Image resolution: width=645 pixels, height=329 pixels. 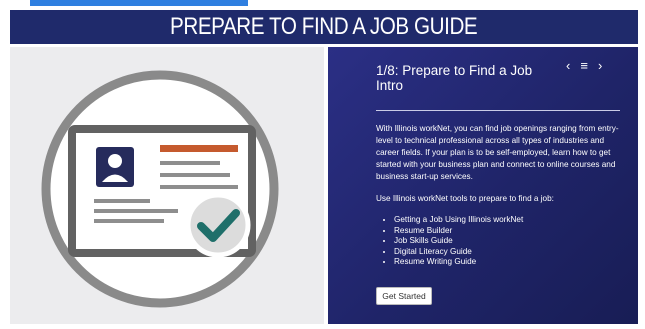 What do you see at coordinates (404, 296) in the screenshot?
I see `get-started-button: Get Started` at bounding box center [404, 296].